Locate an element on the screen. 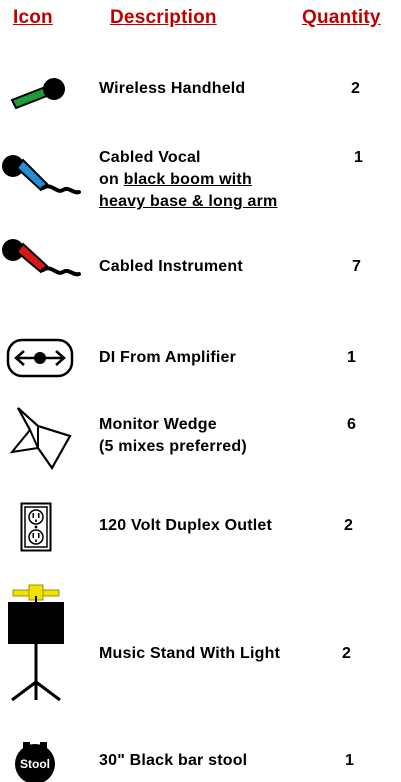 The image size is (401, 782). column-header-quantity: Quantity is located at coordinates (341, 17).